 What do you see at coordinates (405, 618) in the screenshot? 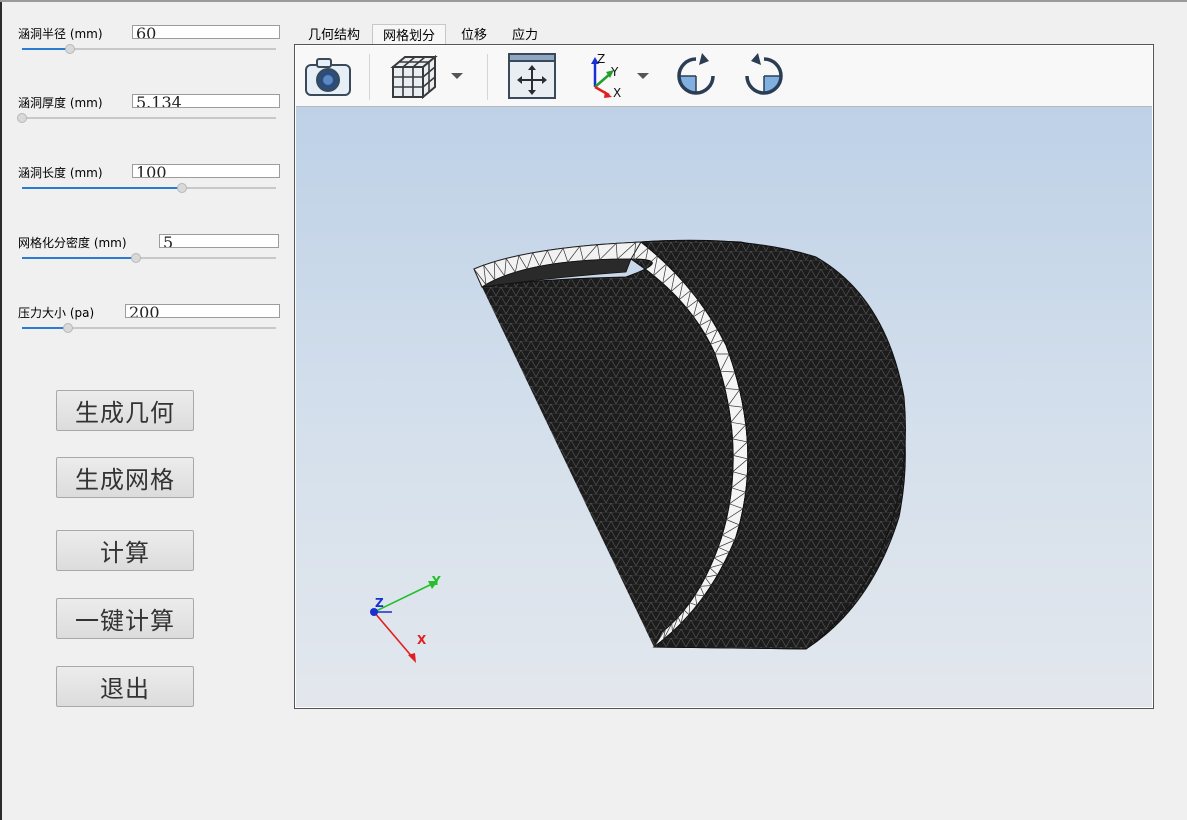
I see `orientation-triad: Y X Z` at bounding box center [405, 618].